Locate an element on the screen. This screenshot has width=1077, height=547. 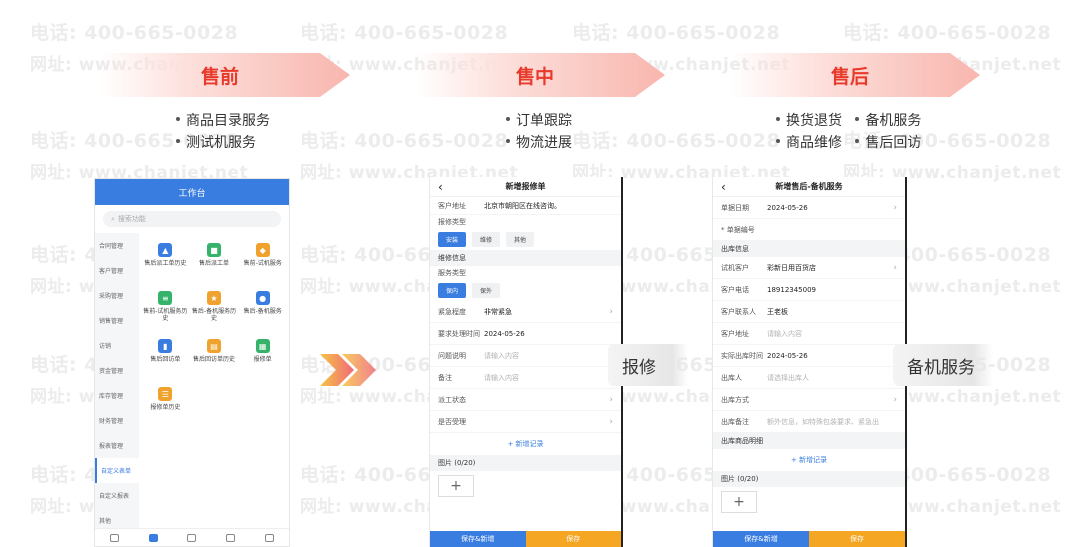
sidebar-item: 访销 is located at coordinates (117, 345).